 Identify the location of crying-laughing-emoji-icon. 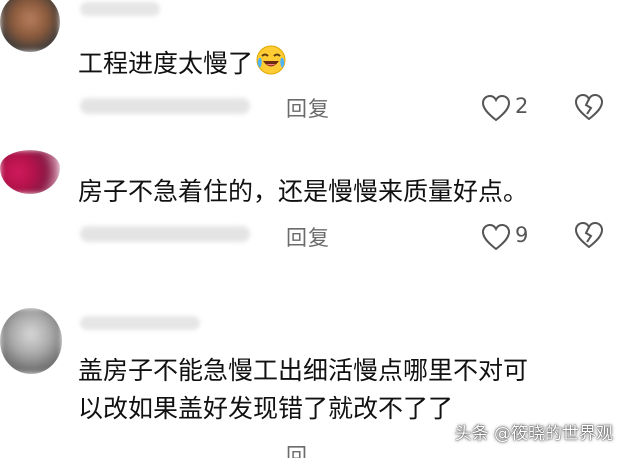
(271, 60).